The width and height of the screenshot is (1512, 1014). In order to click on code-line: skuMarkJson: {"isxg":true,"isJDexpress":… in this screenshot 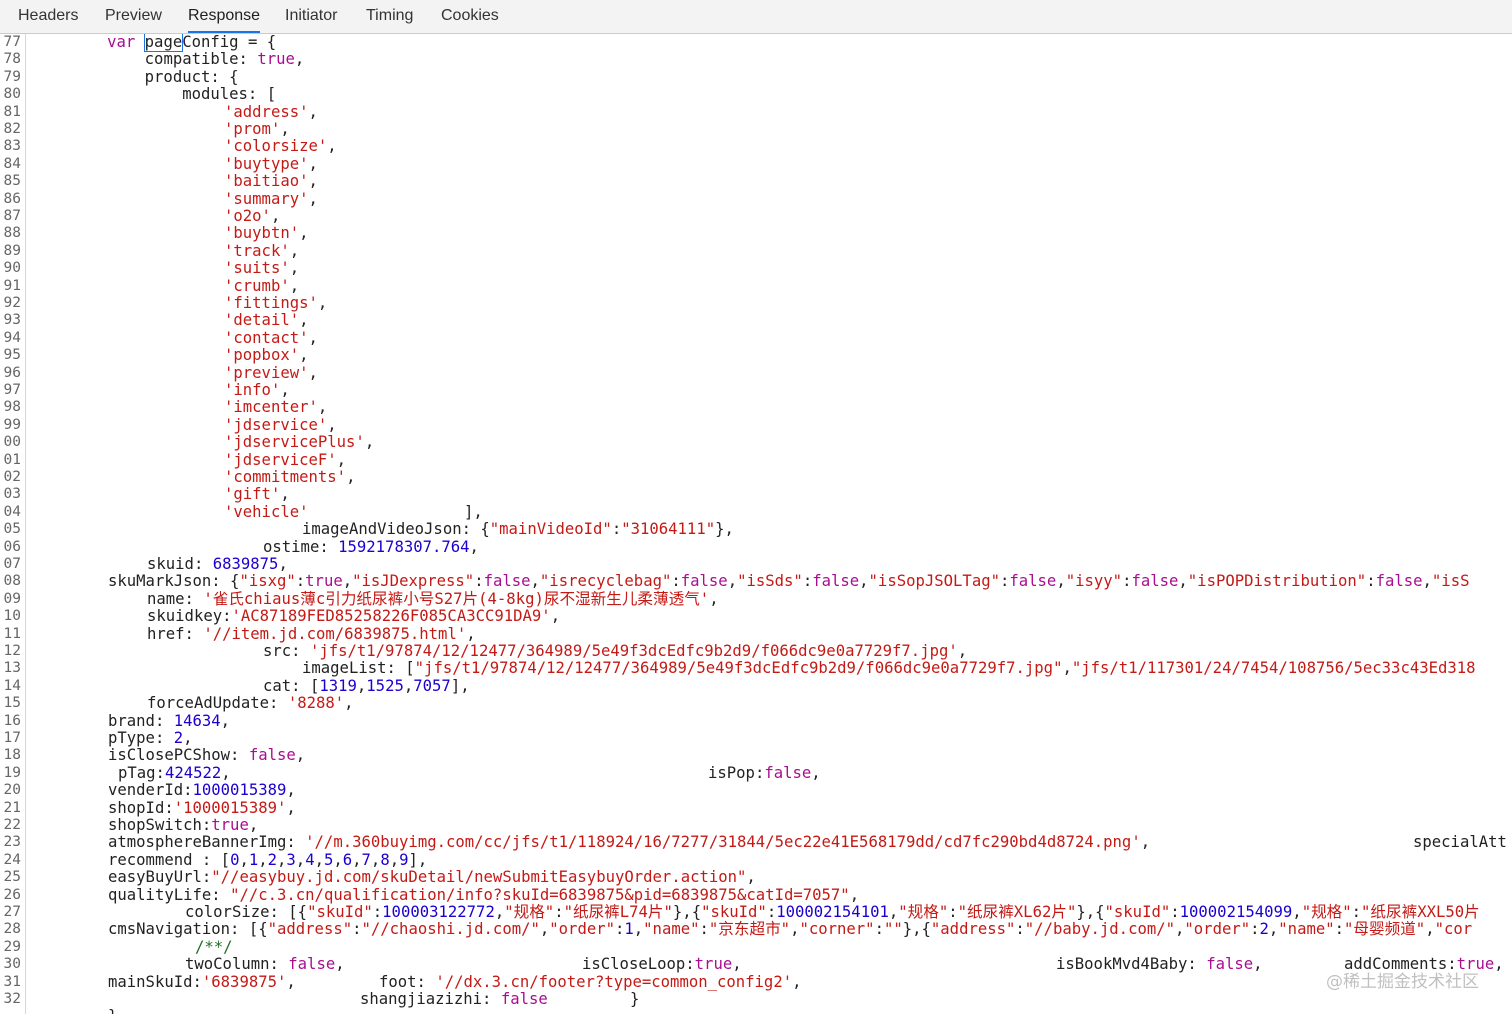, I will do `click(789, 581)`.